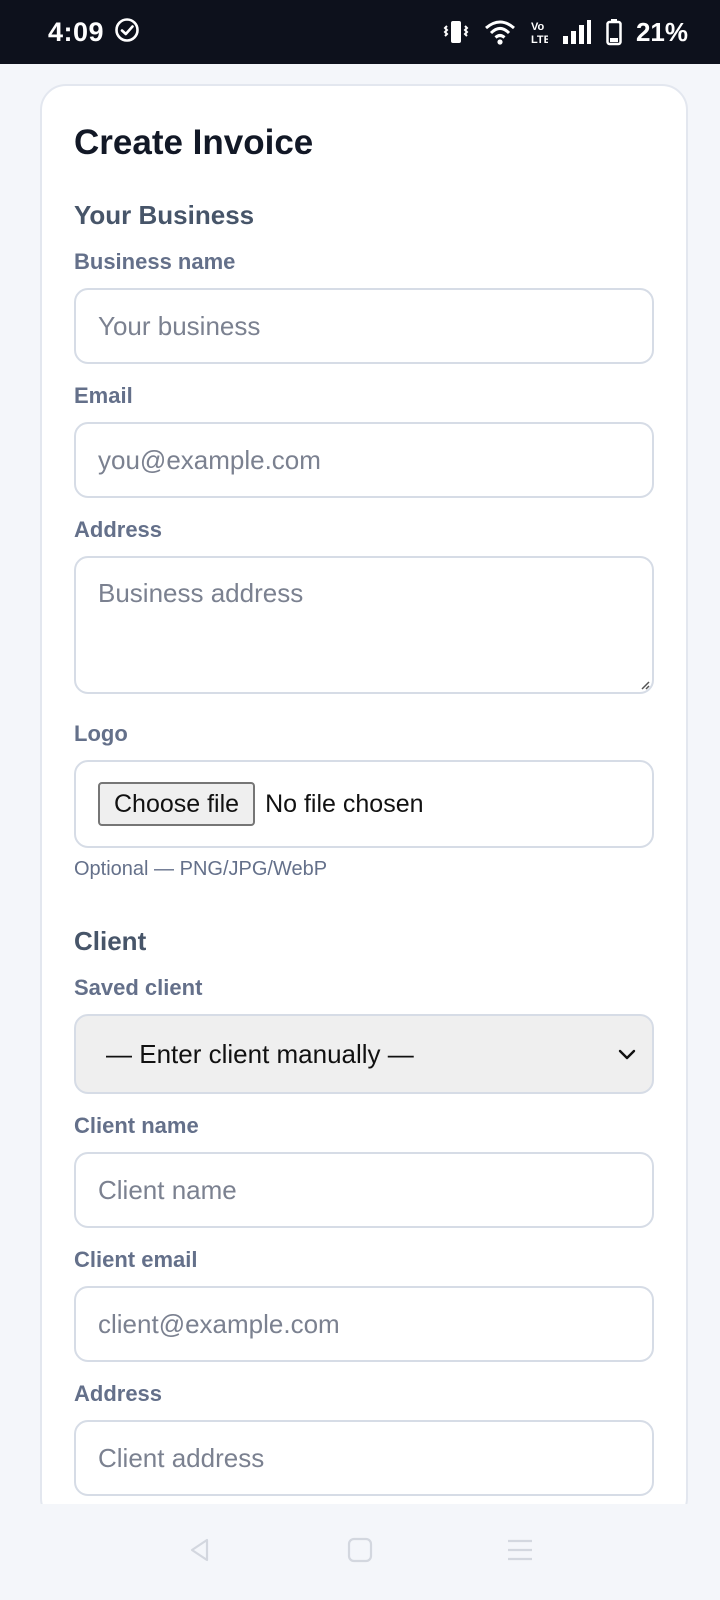  What do you see at coordinates (538, 27) in the screenshot?
I see `svg-text: Vo` at bounding box center [538, 27].